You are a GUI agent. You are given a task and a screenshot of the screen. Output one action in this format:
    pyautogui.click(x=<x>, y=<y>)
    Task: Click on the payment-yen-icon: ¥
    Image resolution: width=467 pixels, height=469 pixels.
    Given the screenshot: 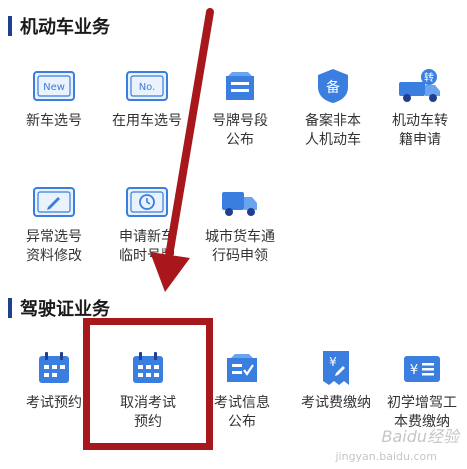 What is the action you would take?
    pyautogui.click(x=422, y=368)
    